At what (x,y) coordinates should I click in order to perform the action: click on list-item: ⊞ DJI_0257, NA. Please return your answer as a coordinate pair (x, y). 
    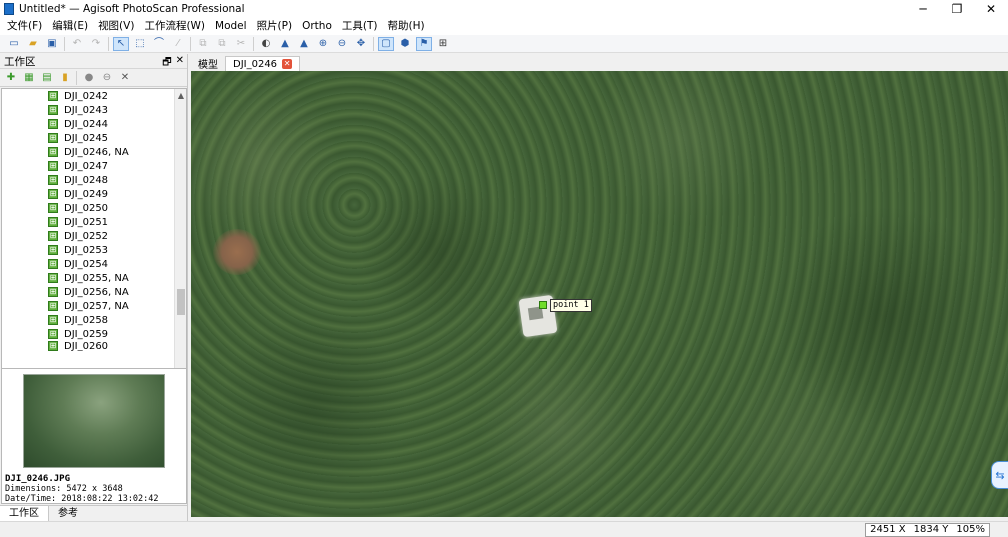
    Looking at the image, I should click on (88, 306).